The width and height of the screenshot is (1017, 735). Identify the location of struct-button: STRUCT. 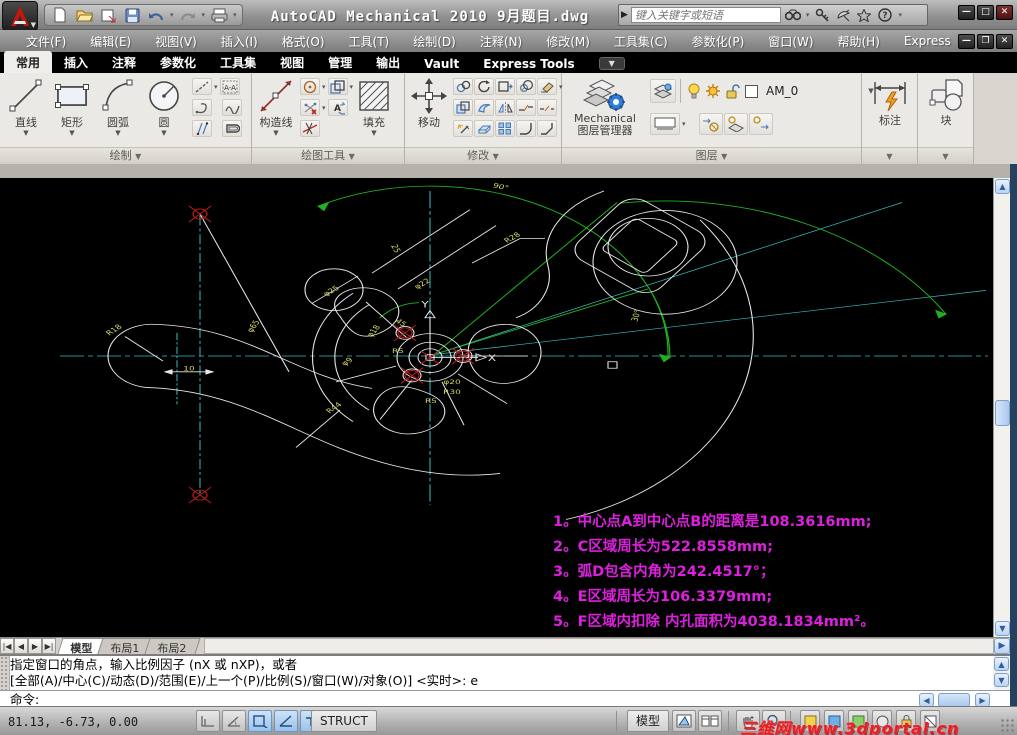
(344, 721).